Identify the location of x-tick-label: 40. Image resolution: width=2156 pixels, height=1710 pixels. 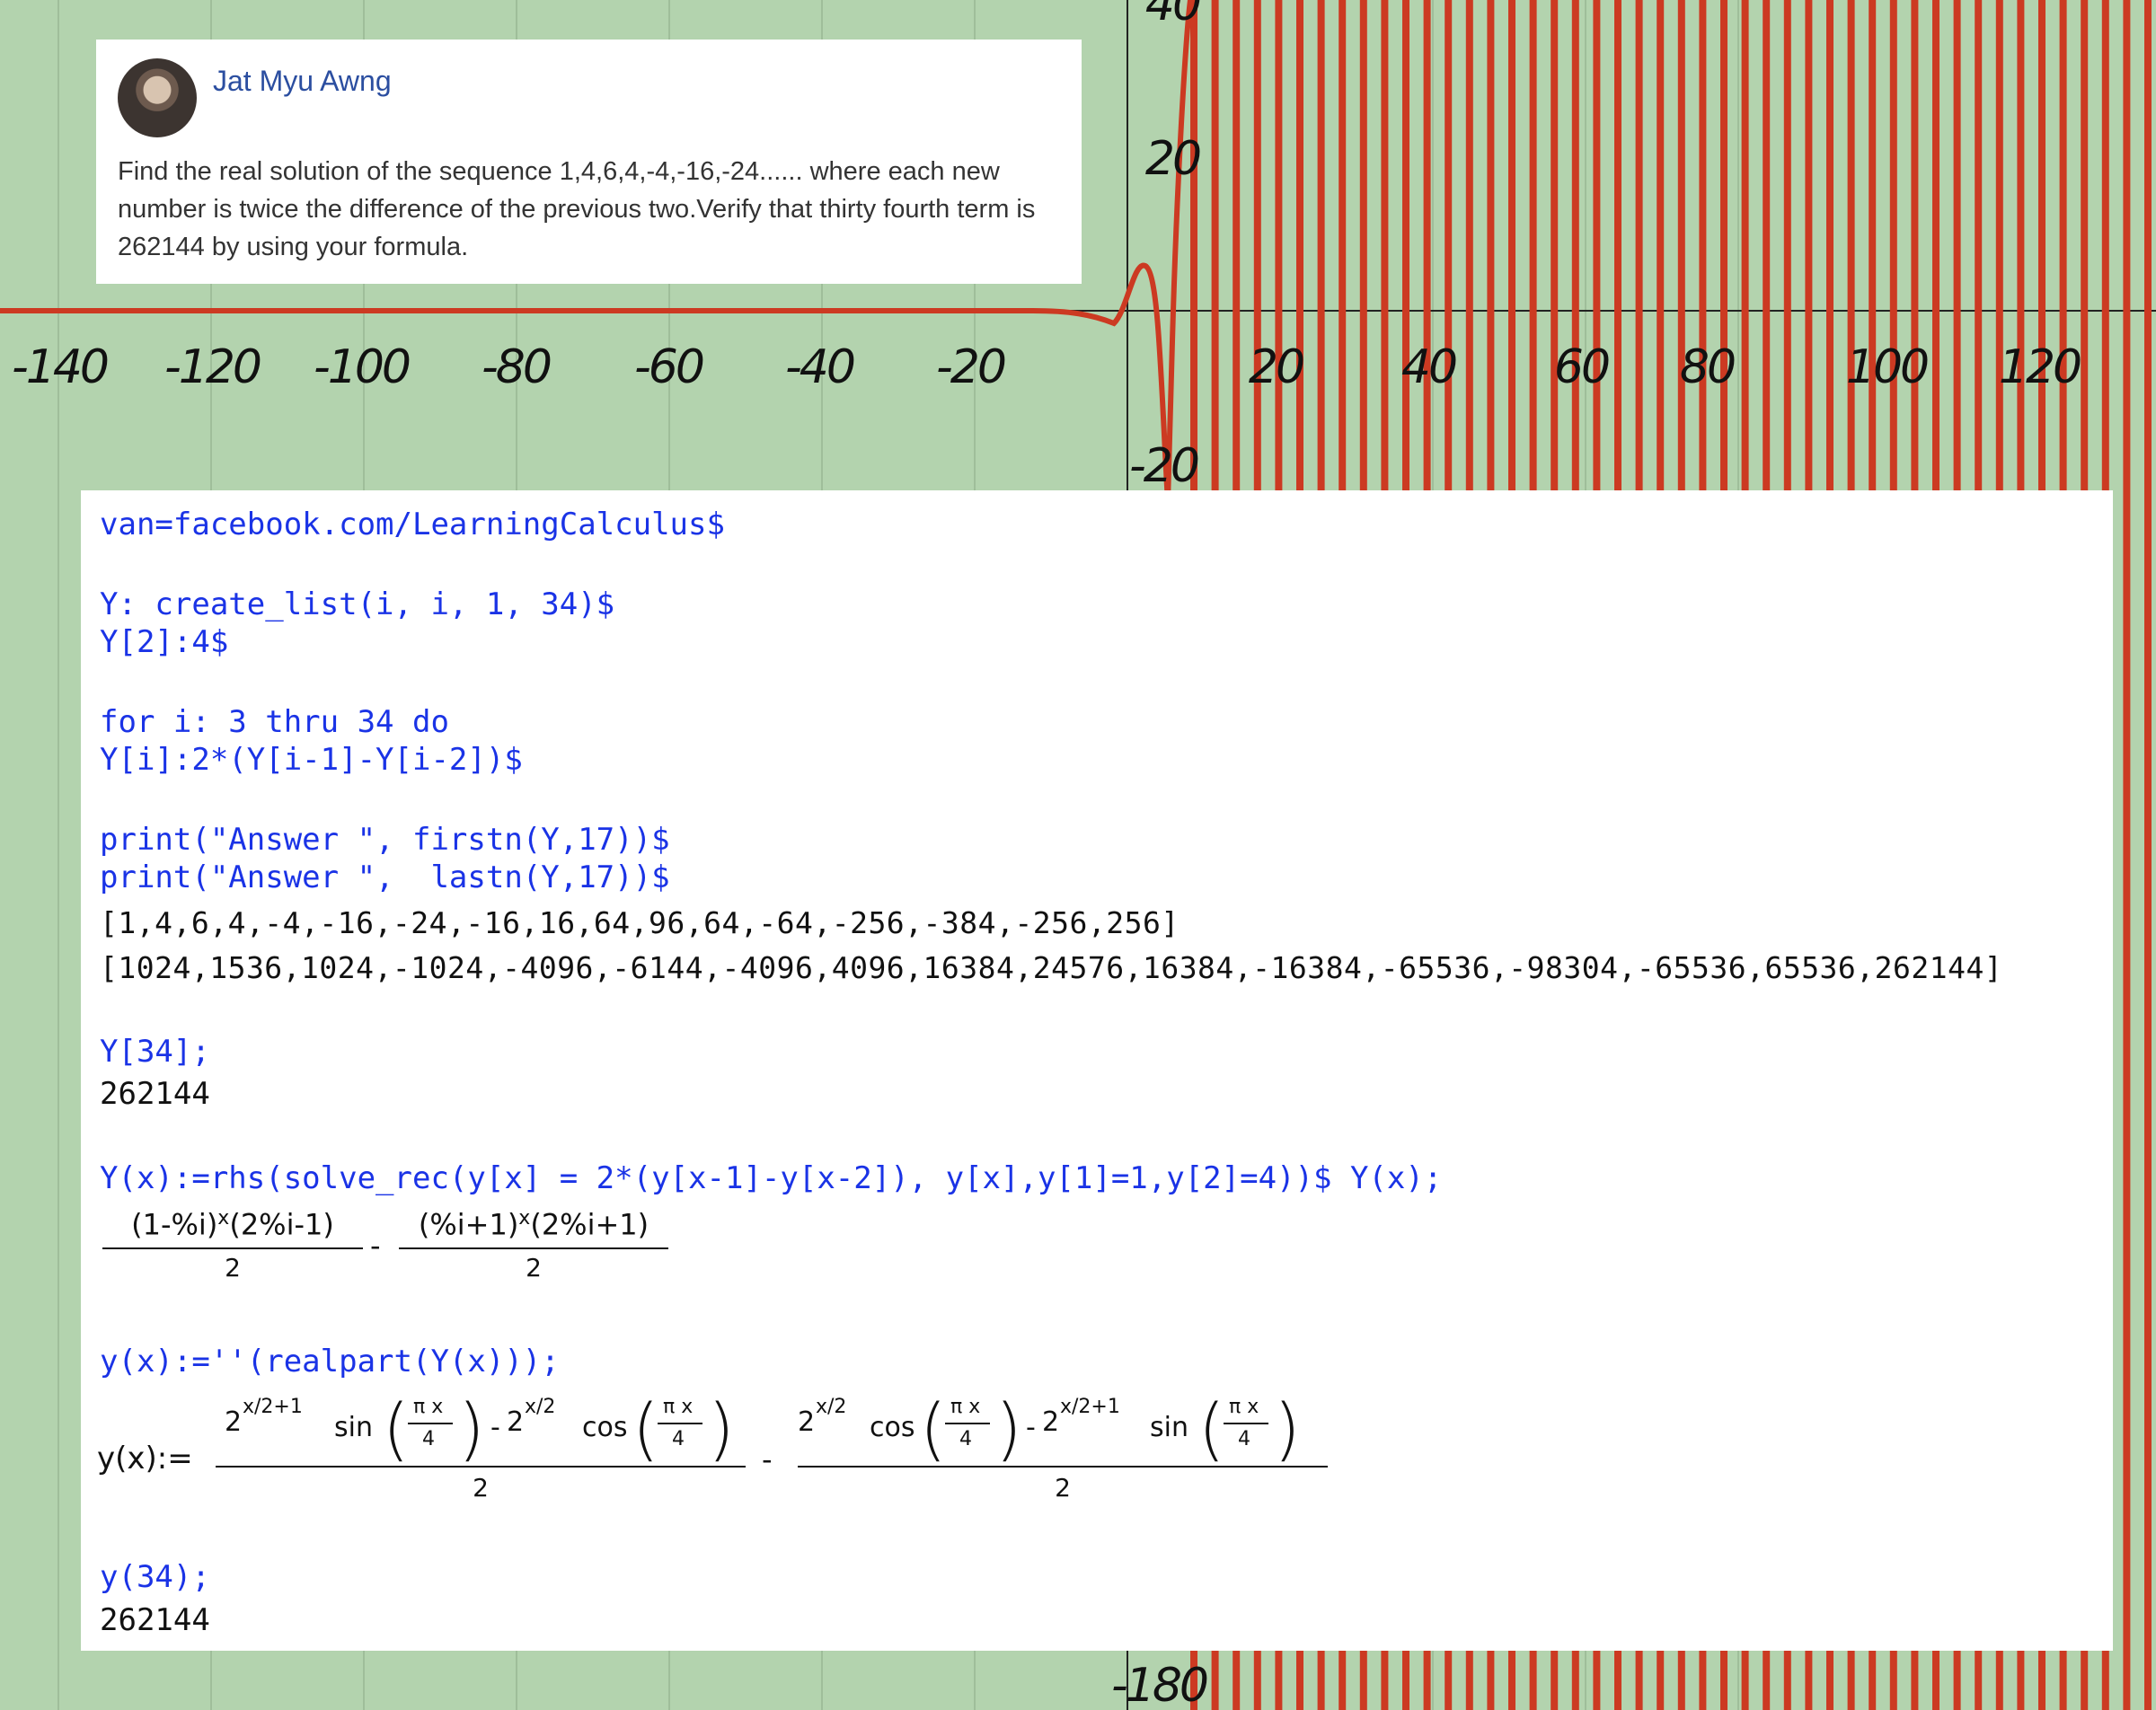
(1429, 367).